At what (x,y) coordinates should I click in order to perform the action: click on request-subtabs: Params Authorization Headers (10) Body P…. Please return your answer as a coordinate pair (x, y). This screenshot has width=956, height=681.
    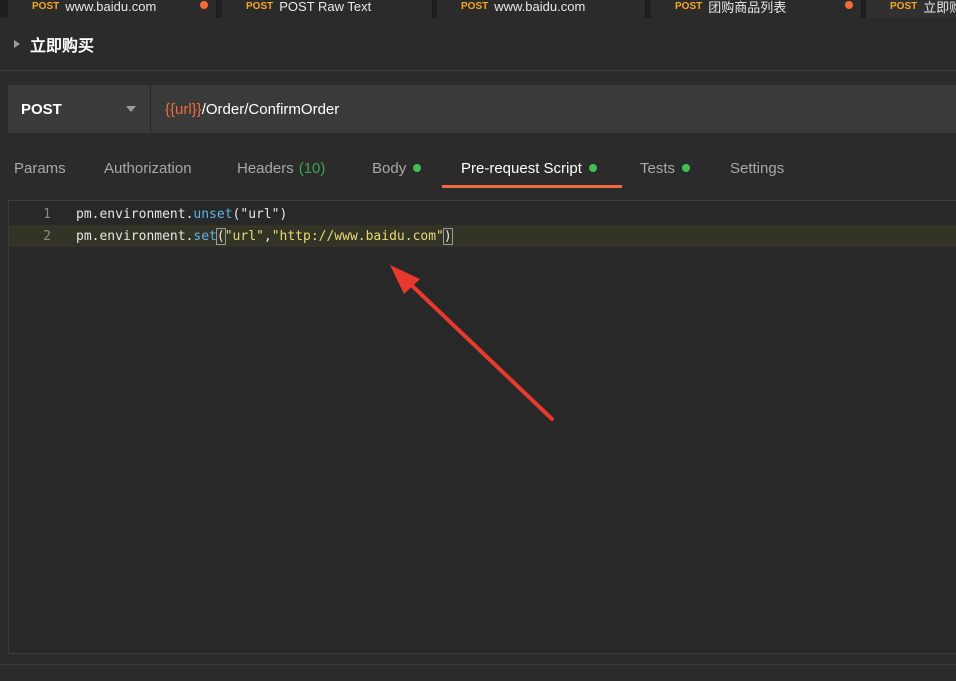
    Looking at the image, I should click on (478, 168).